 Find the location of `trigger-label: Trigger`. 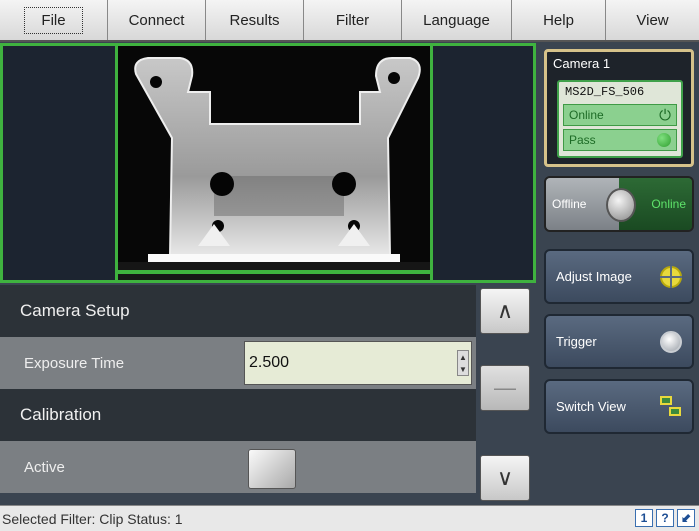

trigger-label: Trigger is located at coordinates (576, 341).